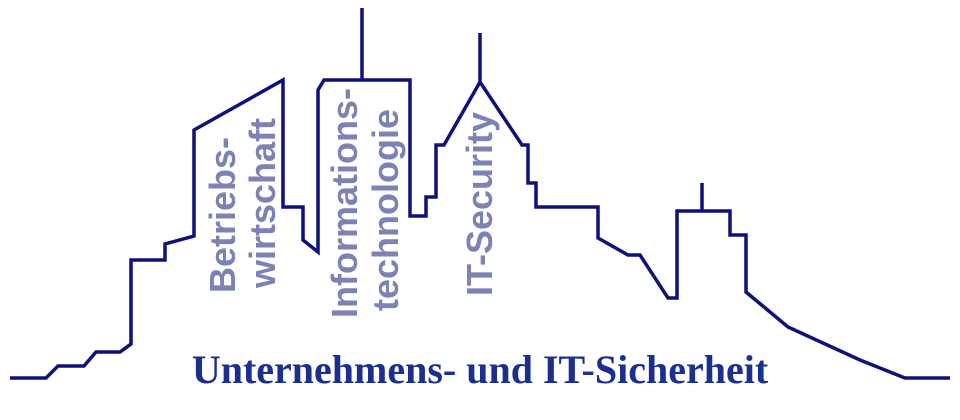 The image size is (960, 420). I want to click on label-informationstechnologie-line2: technologie, so click(385, 210).